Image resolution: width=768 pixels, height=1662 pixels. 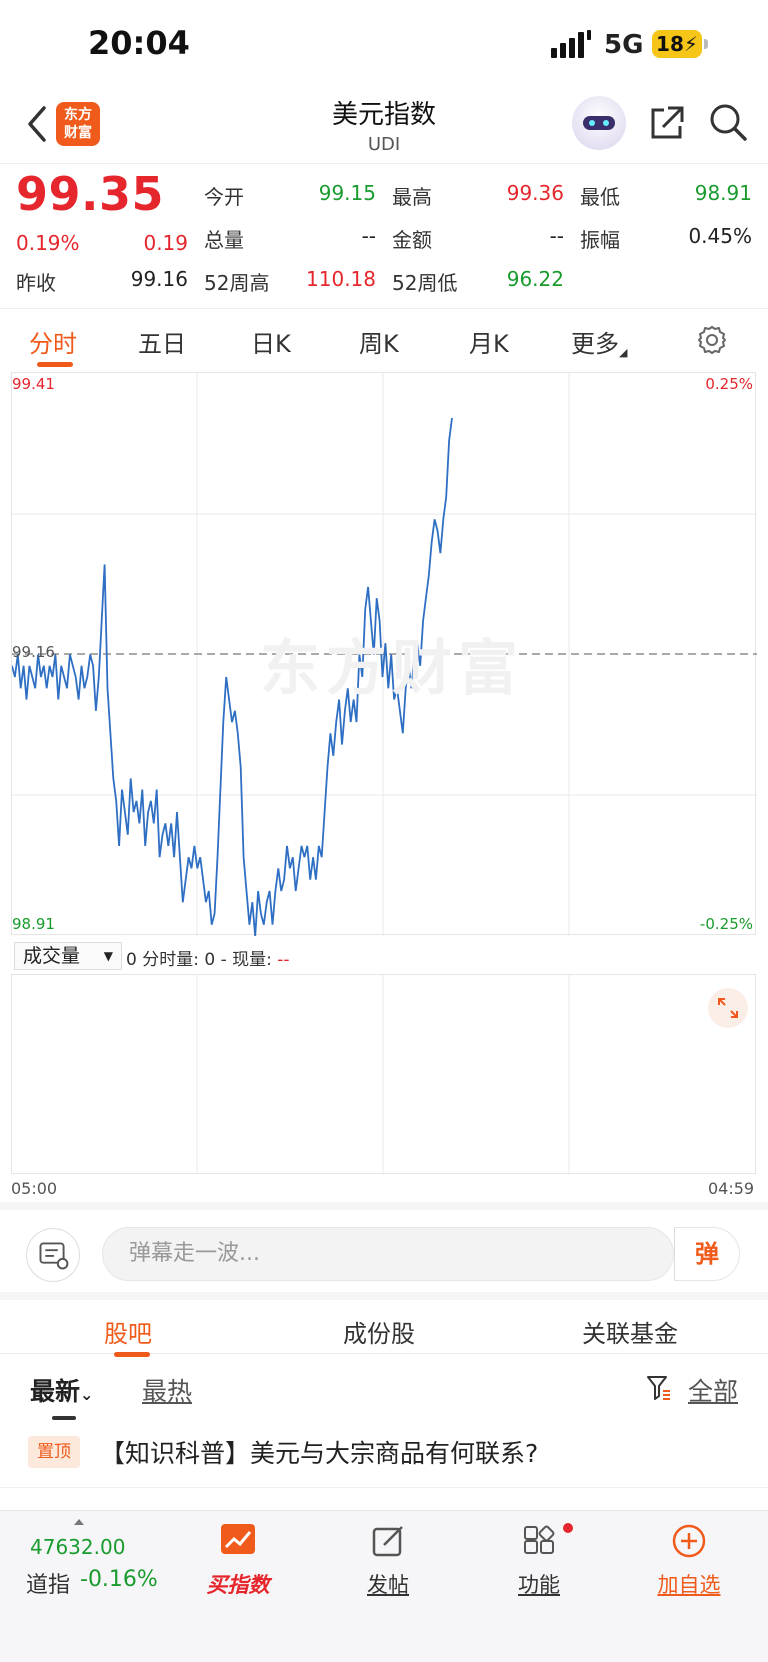 I want to click on pct-axis-top-label: 0.25%, so click(x=729, y=384).